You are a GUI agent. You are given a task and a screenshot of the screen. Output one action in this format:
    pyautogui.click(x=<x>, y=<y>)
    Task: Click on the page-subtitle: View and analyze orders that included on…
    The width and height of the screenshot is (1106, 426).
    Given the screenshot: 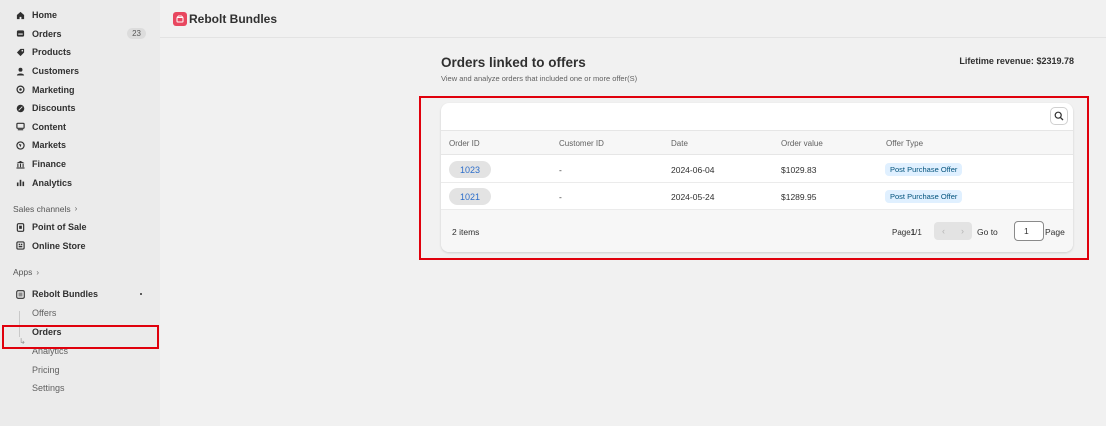 What is the action you would take?
    pyautogui.click(x=539, y=78)
    